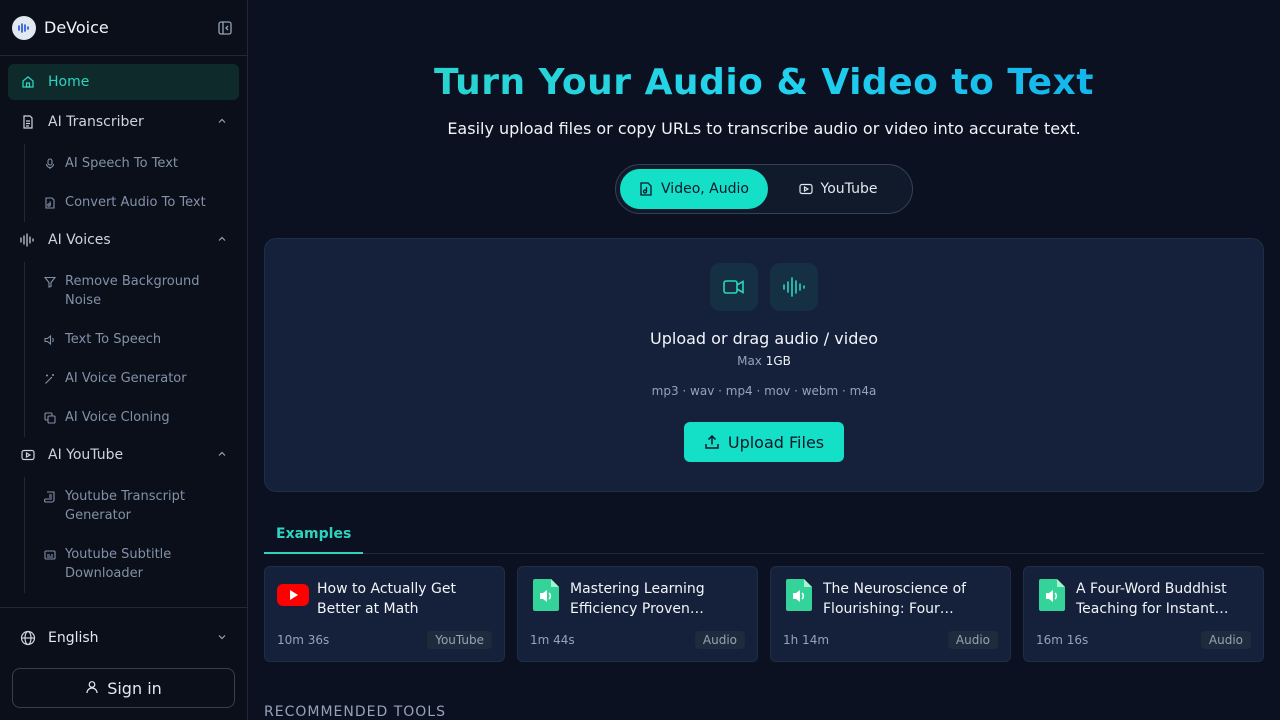 The width and height of the screenshot is (1280, 720). I want to click on upload-title: Upload or drag audio / video, so click(764, 338).